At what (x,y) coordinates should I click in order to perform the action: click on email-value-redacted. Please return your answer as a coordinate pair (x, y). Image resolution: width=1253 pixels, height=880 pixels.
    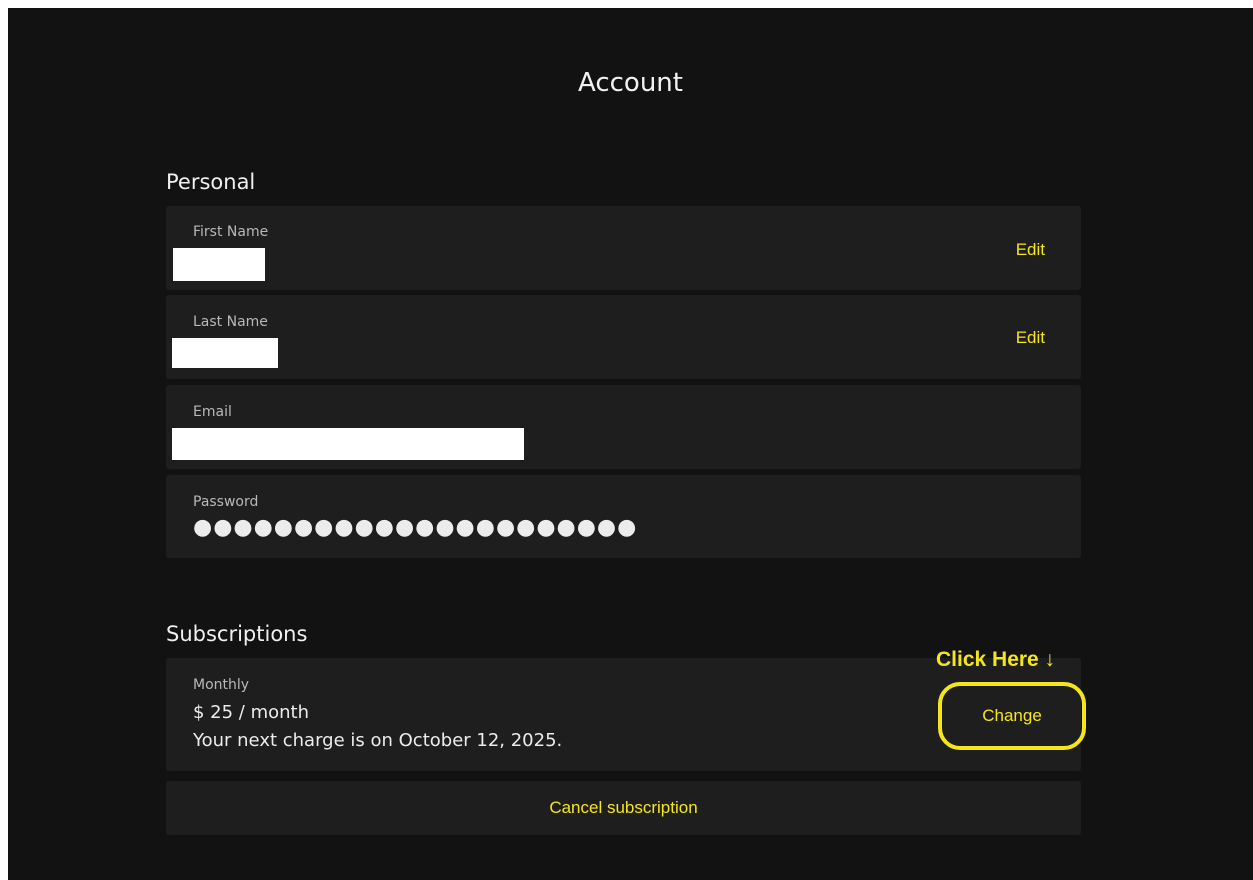
    Looking at the image, I should click on (348, 444).